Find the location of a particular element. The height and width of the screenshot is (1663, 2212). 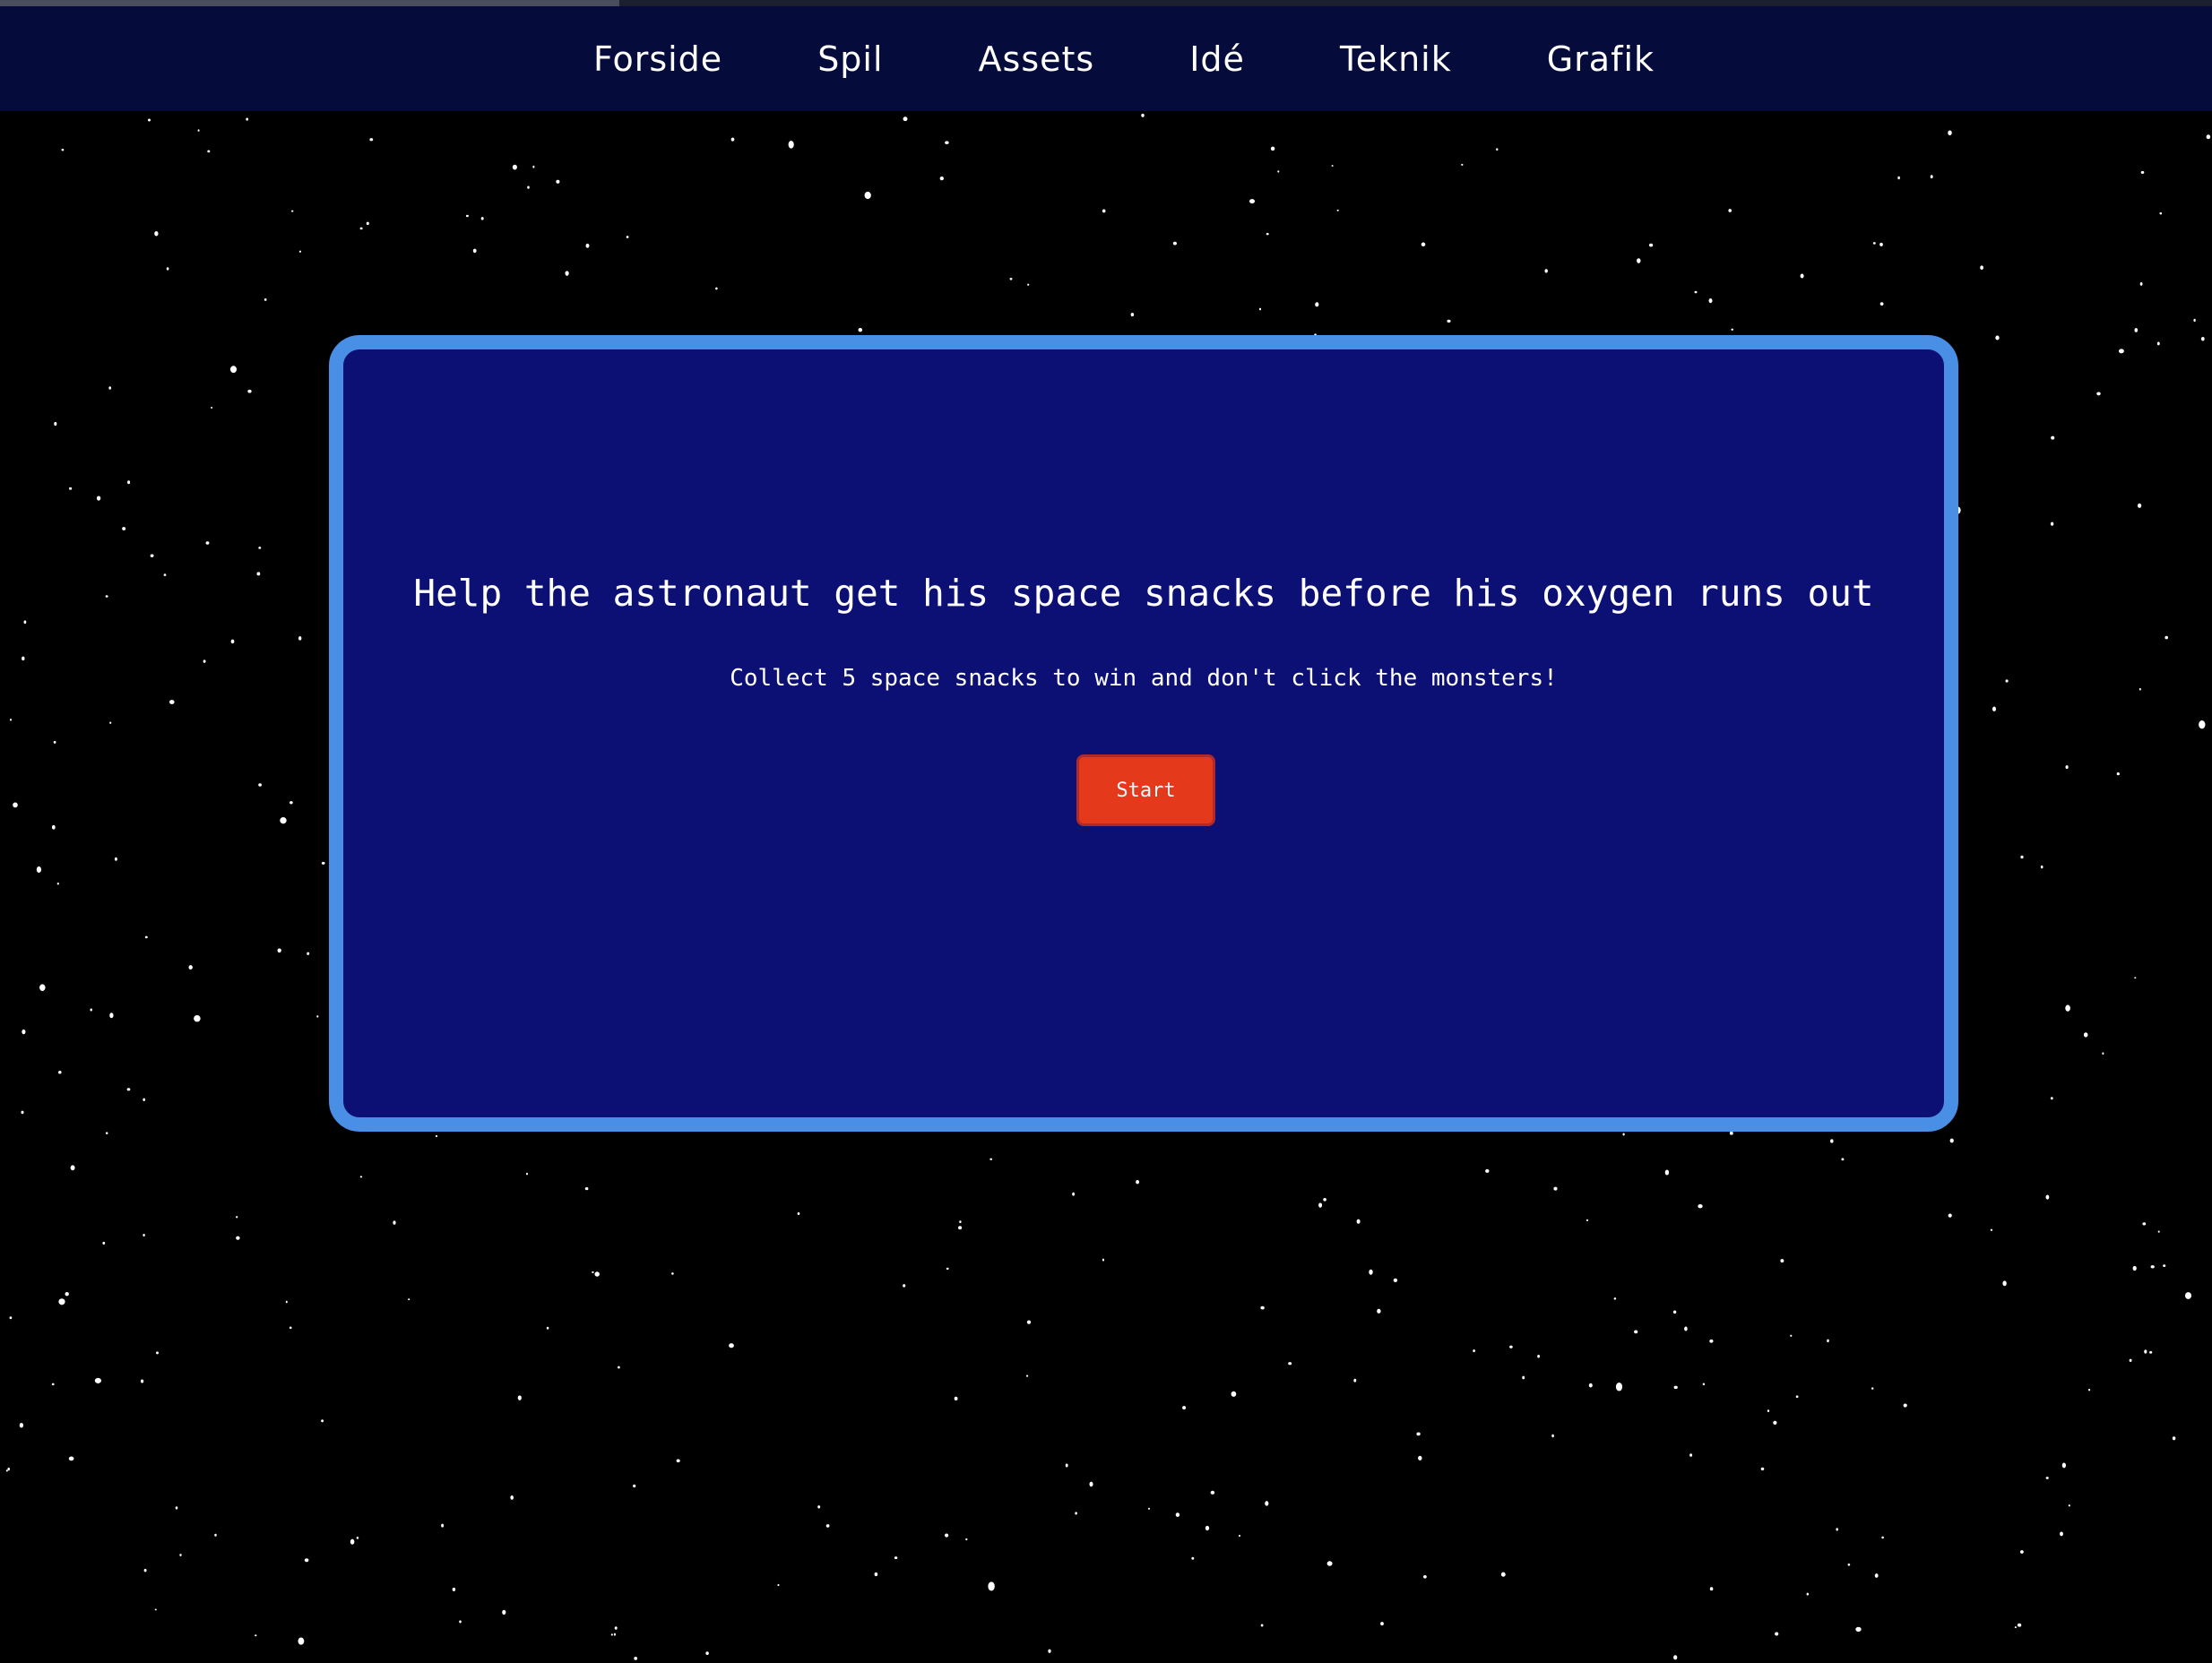

nav-link-forside: Forside is located at coordinates (657, 59).